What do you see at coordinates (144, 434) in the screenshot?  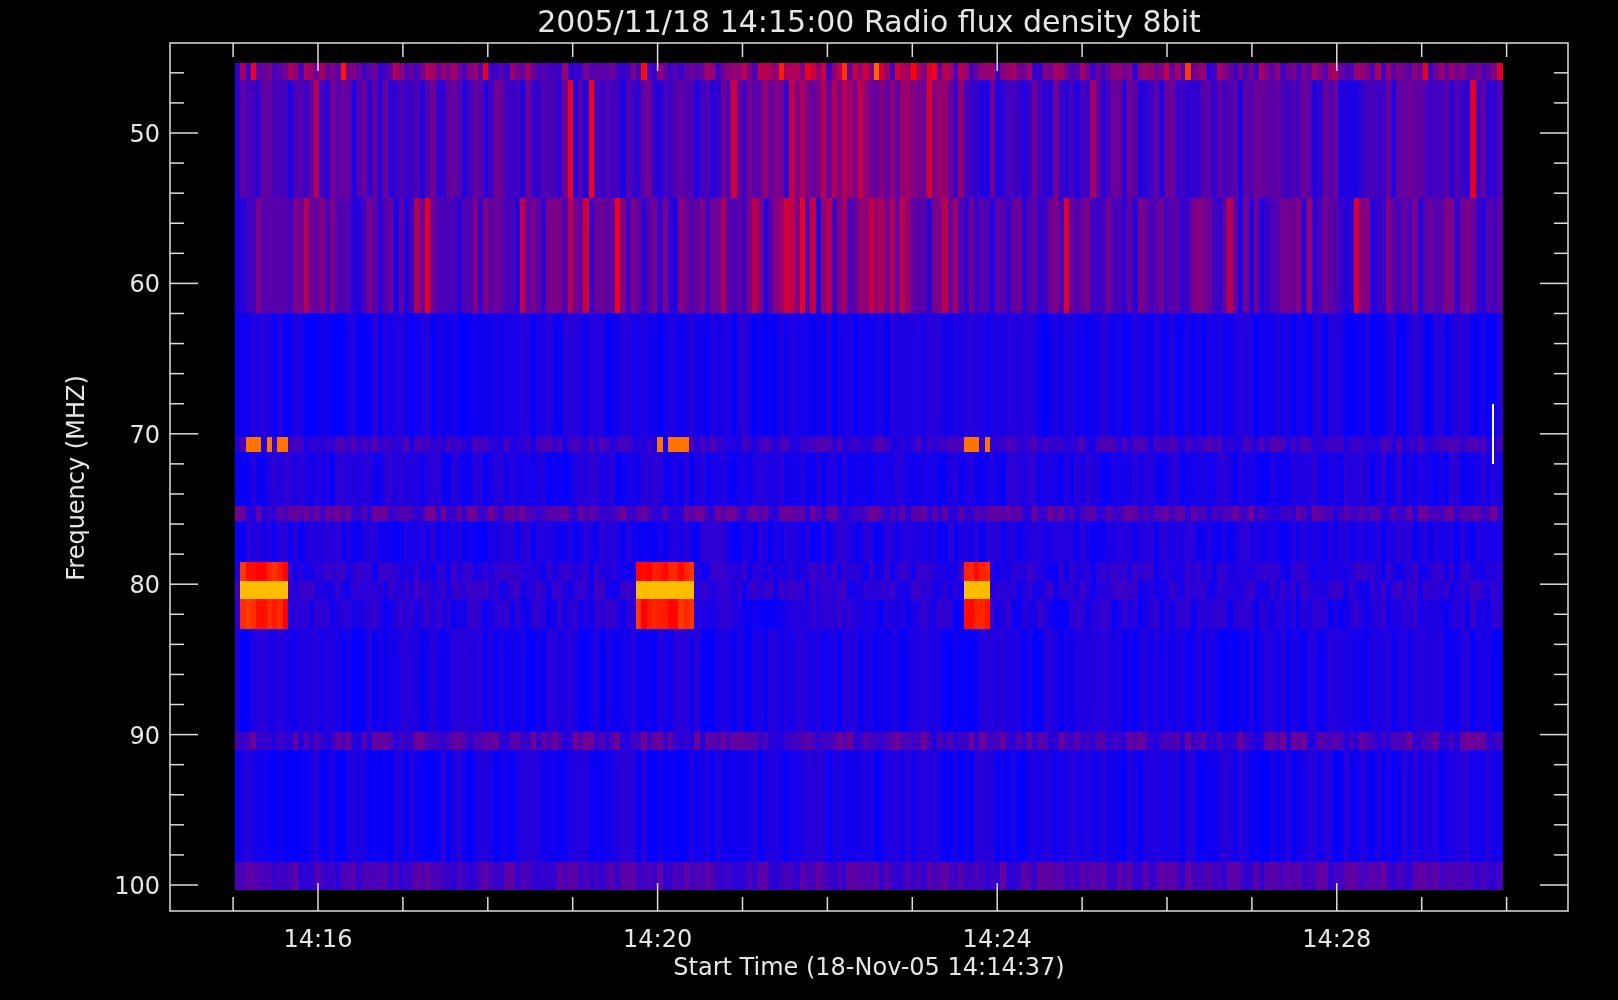 I see `tick-label: 70` at bounding box center [144, 434].